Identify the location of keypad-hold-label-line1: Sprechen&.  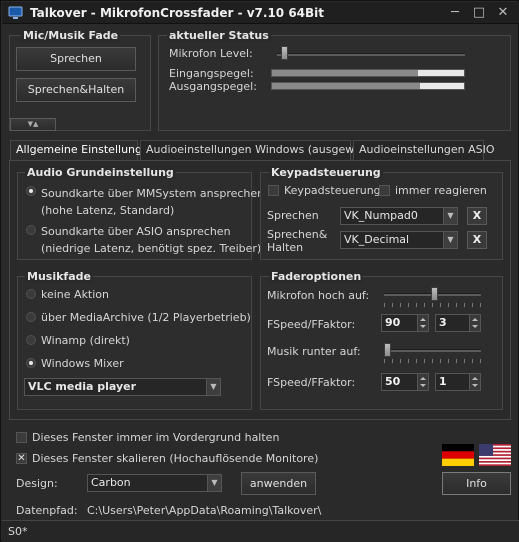
(297, 234).